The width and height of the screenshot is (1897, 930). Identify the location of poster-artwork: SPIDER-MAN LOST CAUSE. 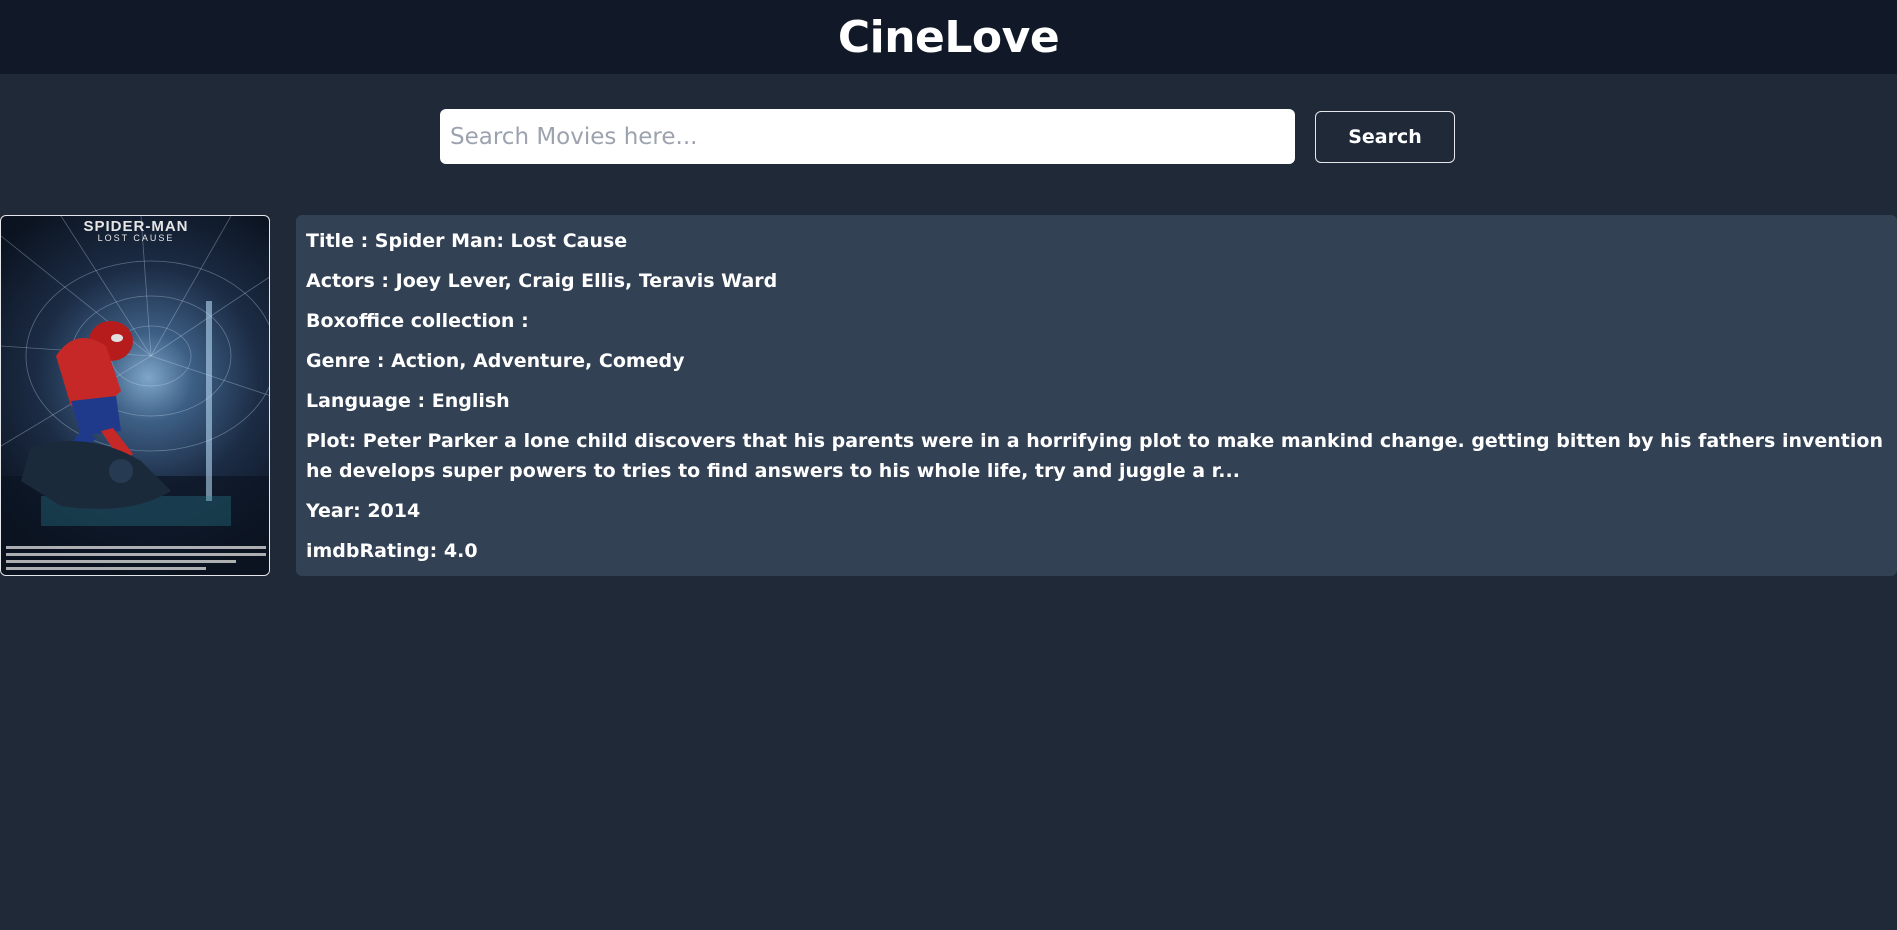
(135, 395).